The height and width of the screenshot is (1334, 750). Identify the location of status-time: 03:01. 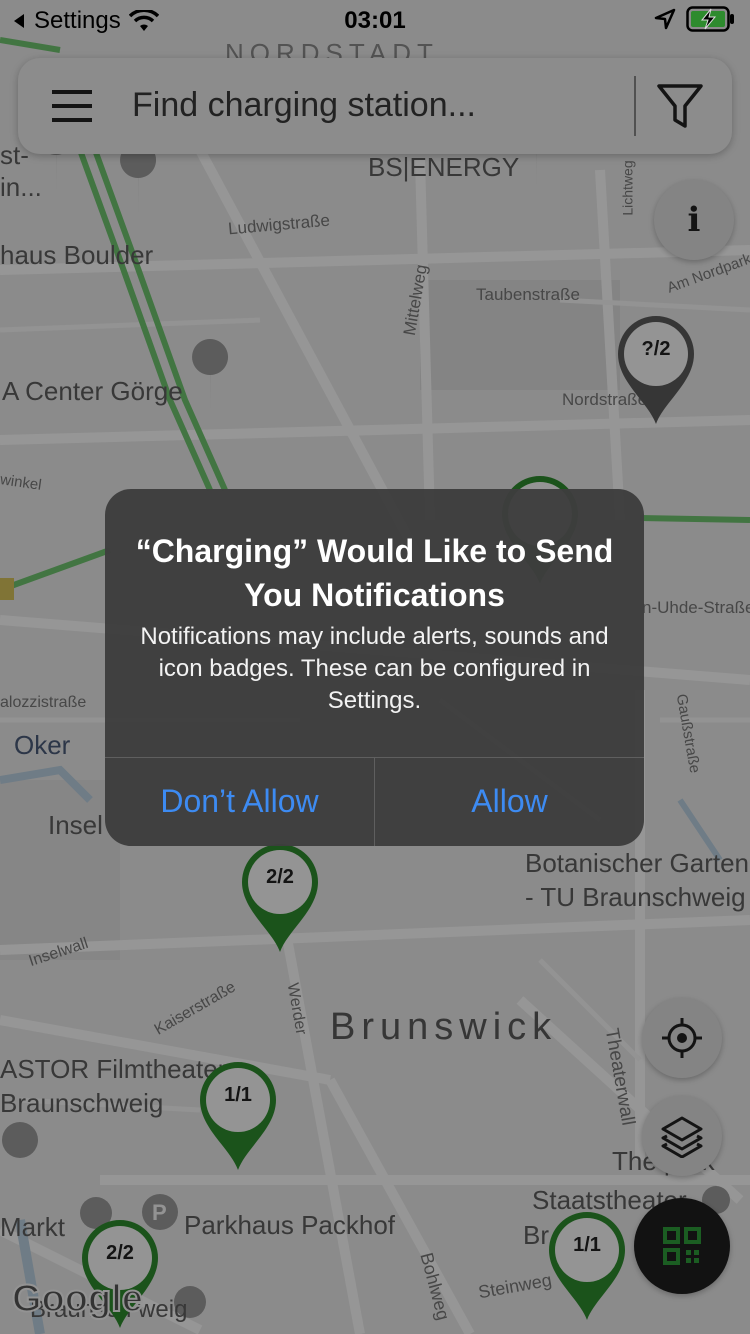
(375, 20).